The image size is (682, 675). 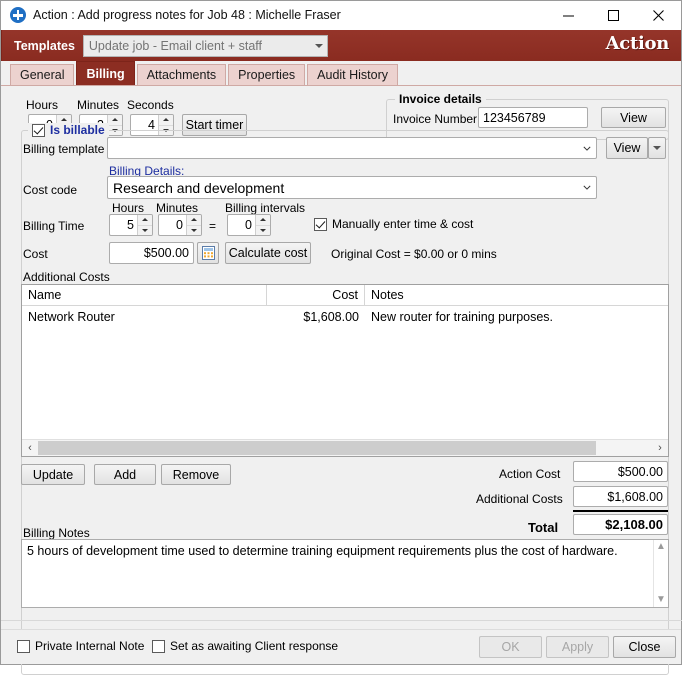 I want to click on invoice-details-title: Invoice details, so click(x=440, y=99).